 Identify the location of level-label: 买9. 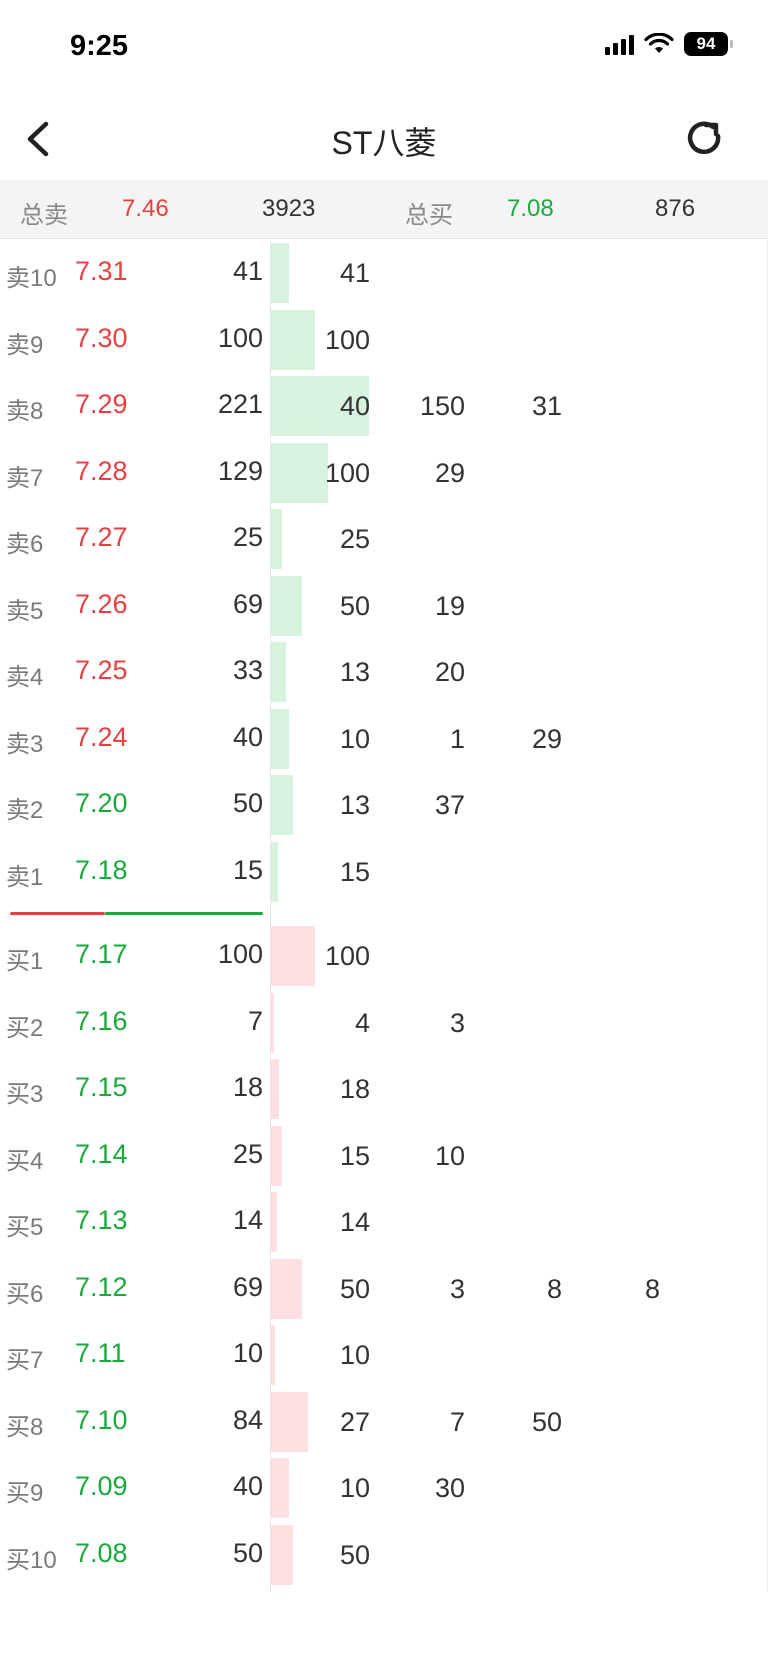
(25, 1493).